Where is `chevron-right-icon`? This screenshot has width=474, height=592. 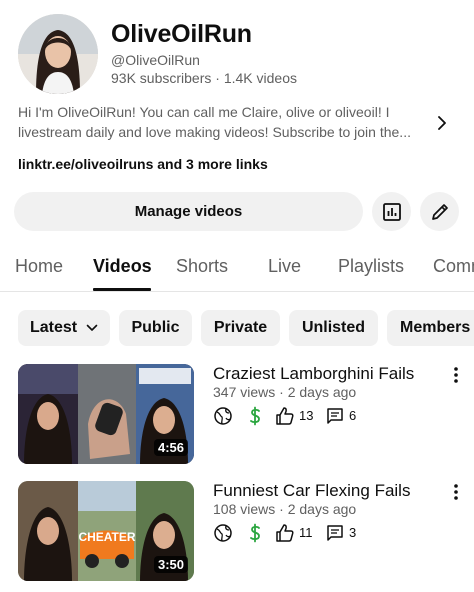 chevron-right-icon is located at coordinates (442, 123).